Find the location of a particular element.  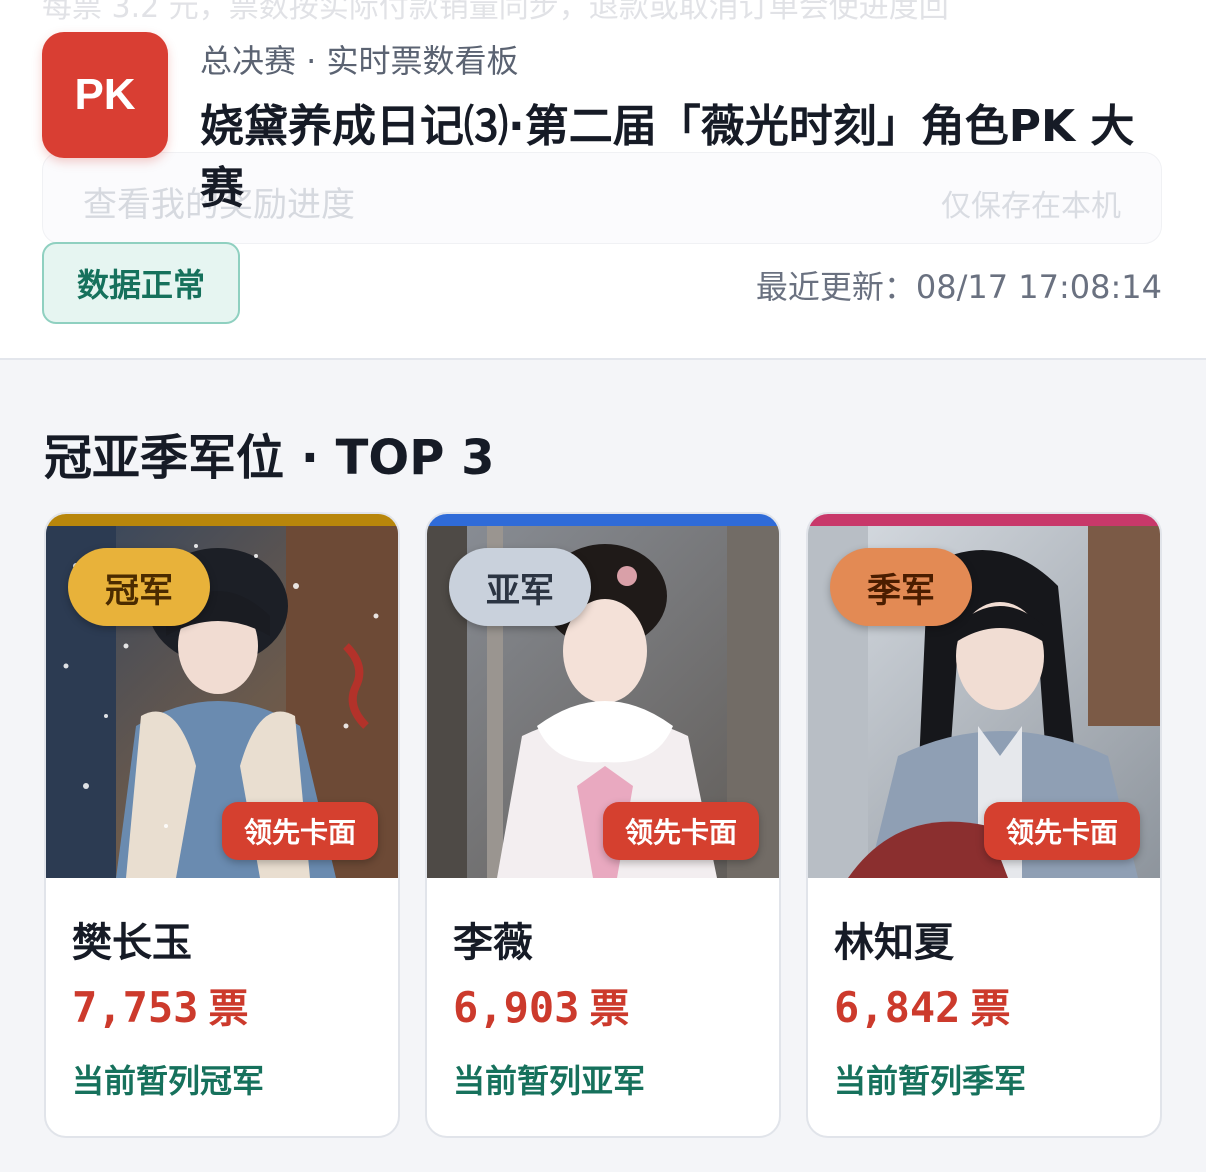

page-title: 娆黛养成日记⑶·第二届「薇光时刻」角色PK 大赛 is located at coordinates (667, 157).